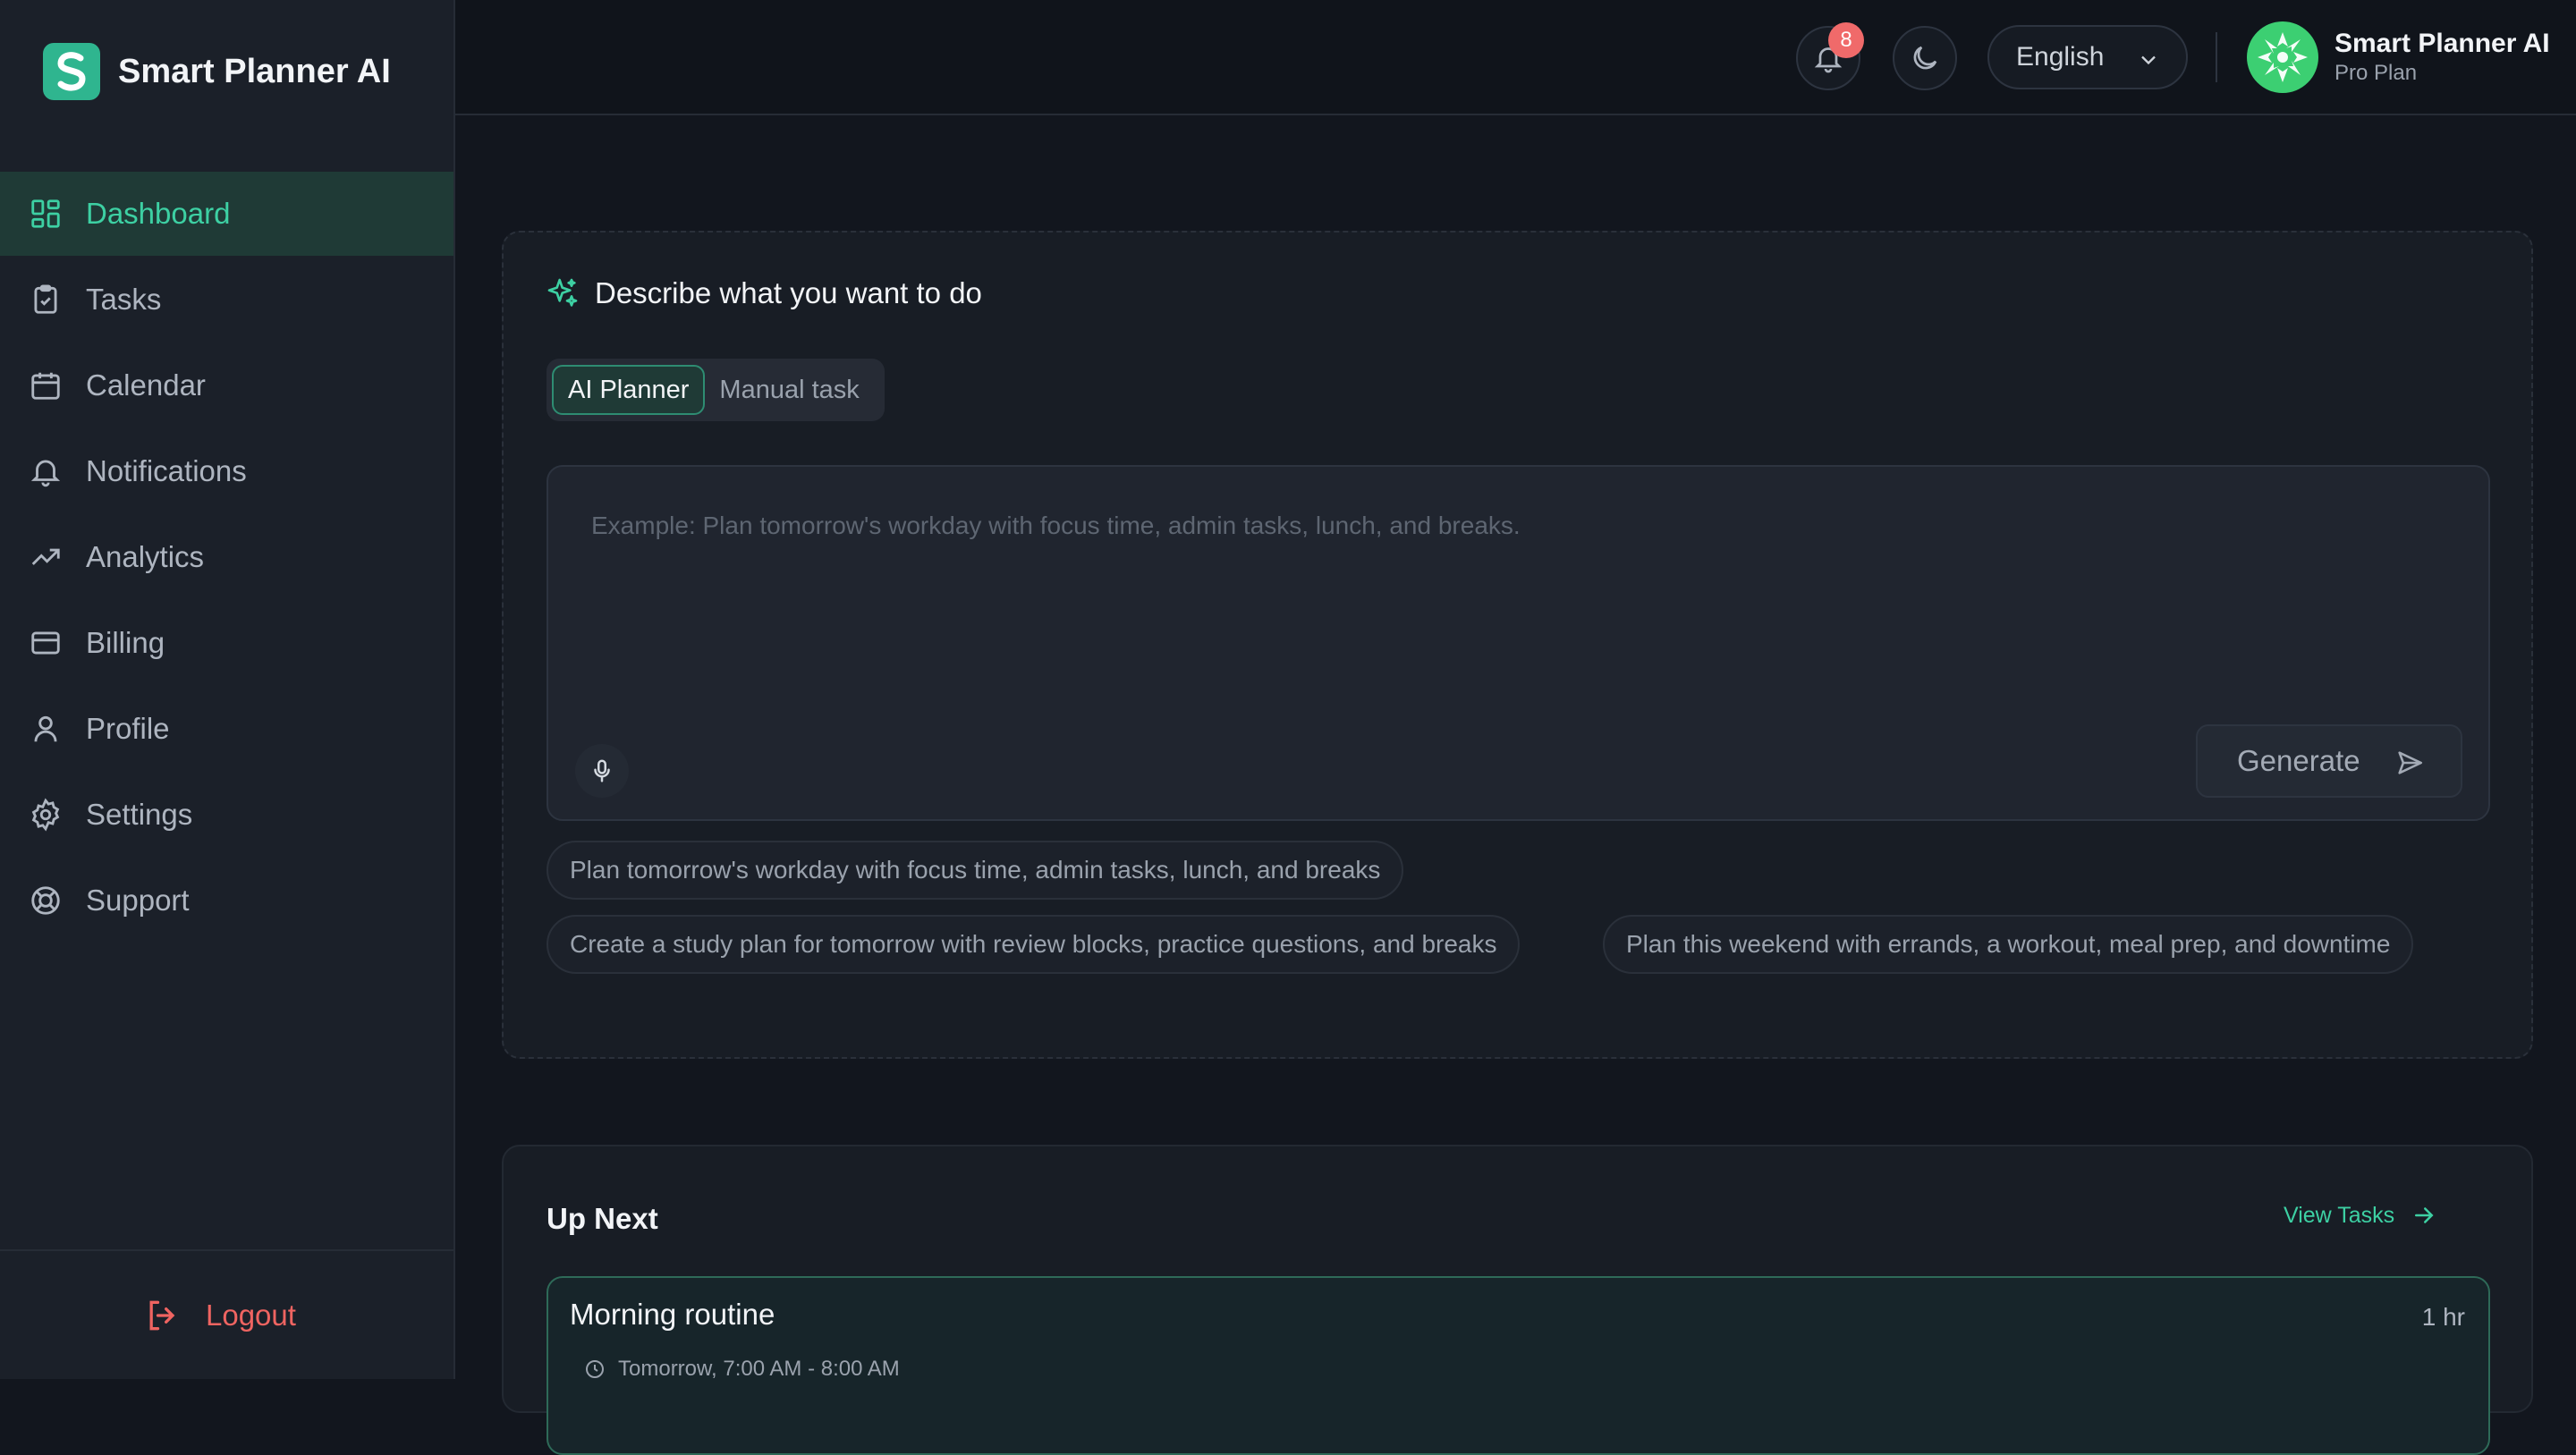  What do you see at coordinates (2442, 44) in the screenshot?
I see `user-name: Smart Planner AI` at bounding box center [2442, 44].